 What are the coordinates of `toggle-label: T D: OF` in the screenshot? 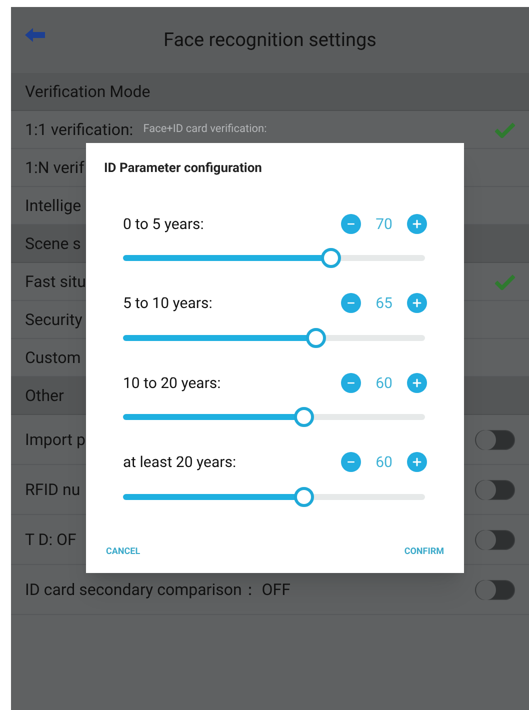 It's located at (50, 539).